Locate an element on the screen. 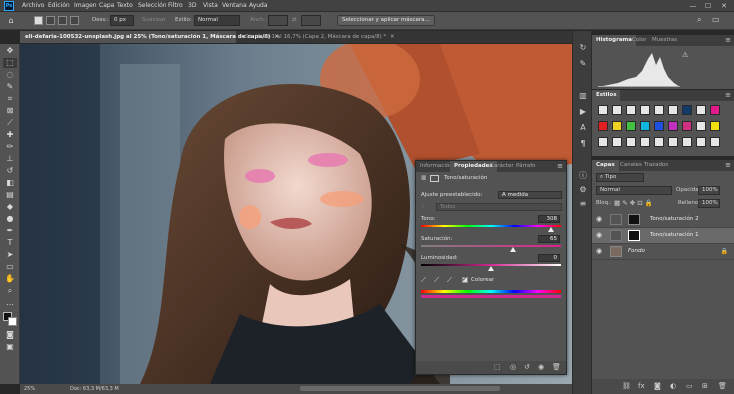 The width and height of the screenshot is (734, 394). shape-tool-icon: ▭ is located at coordinates (10, 267).